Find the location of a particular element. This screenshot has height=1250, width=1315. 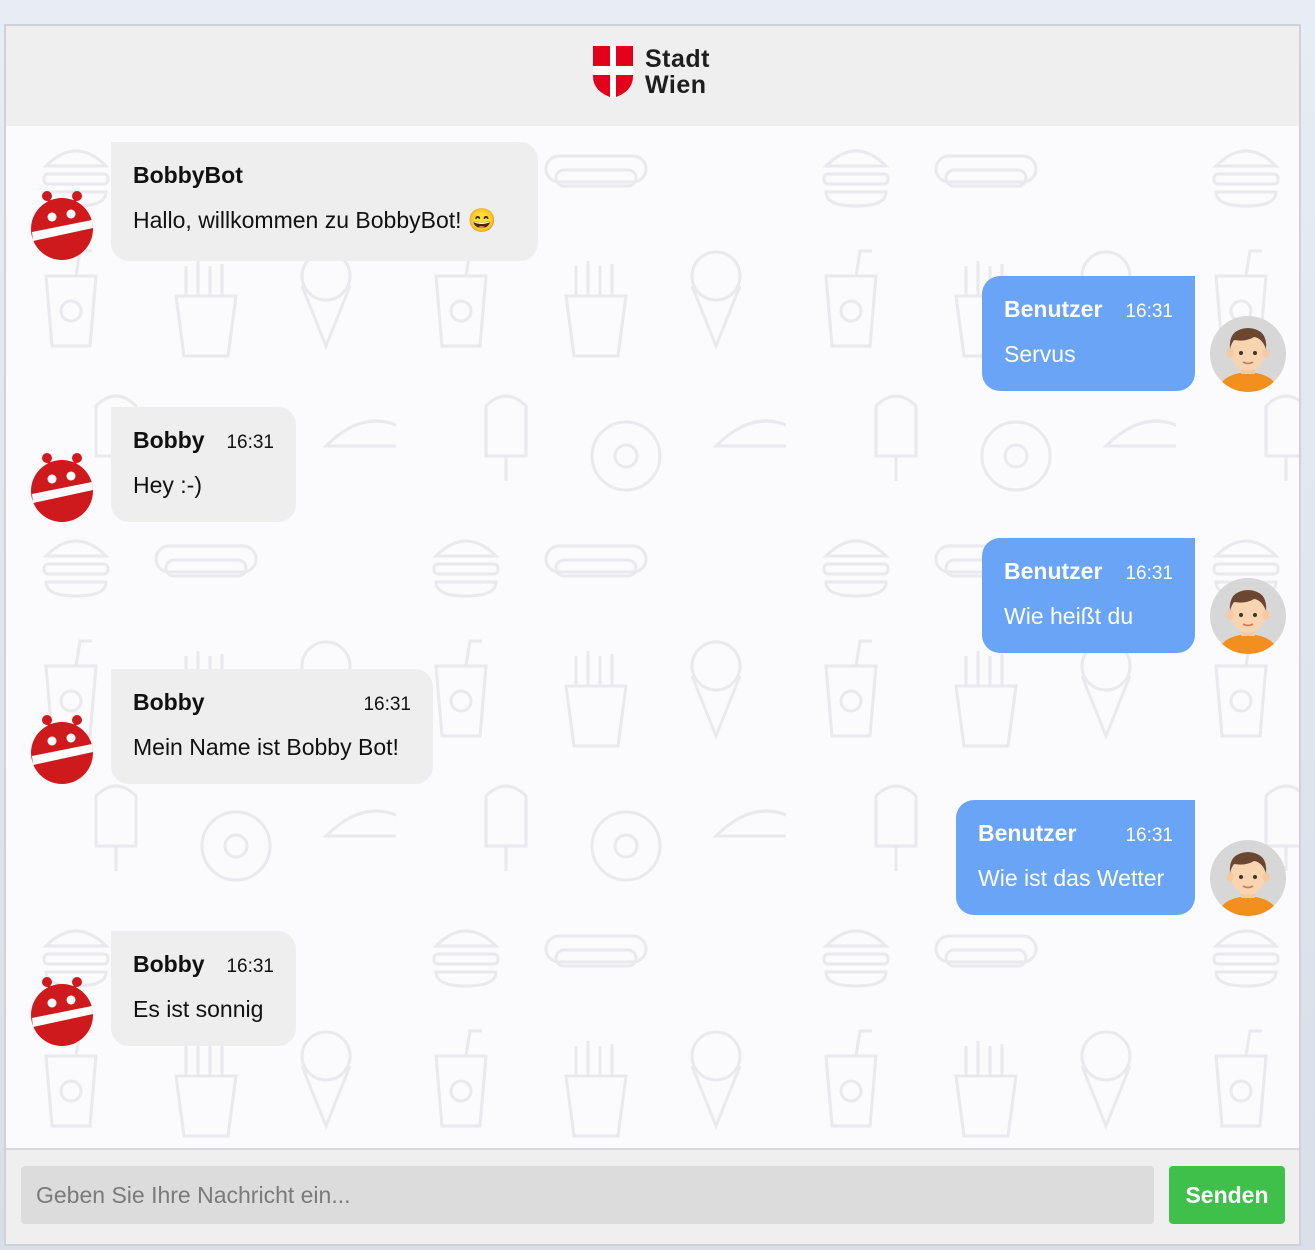

header-bar: Stadt Wien is located at coordinates (652, 77).